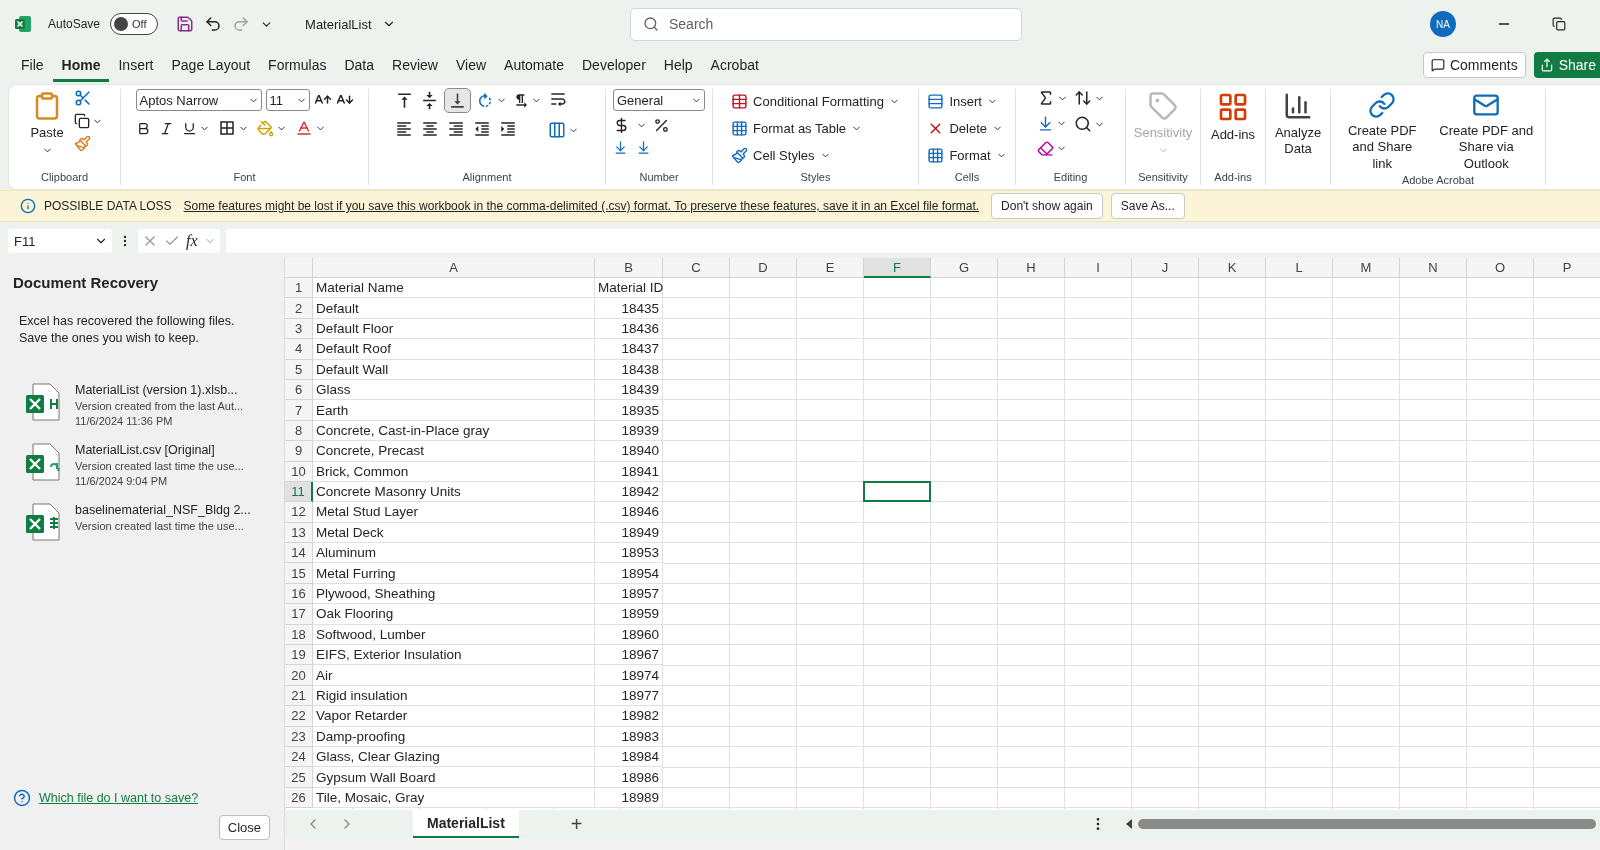  Describe the element at coordinates (1232, 268) in the screenshot. I see `column-header: K` at that location.